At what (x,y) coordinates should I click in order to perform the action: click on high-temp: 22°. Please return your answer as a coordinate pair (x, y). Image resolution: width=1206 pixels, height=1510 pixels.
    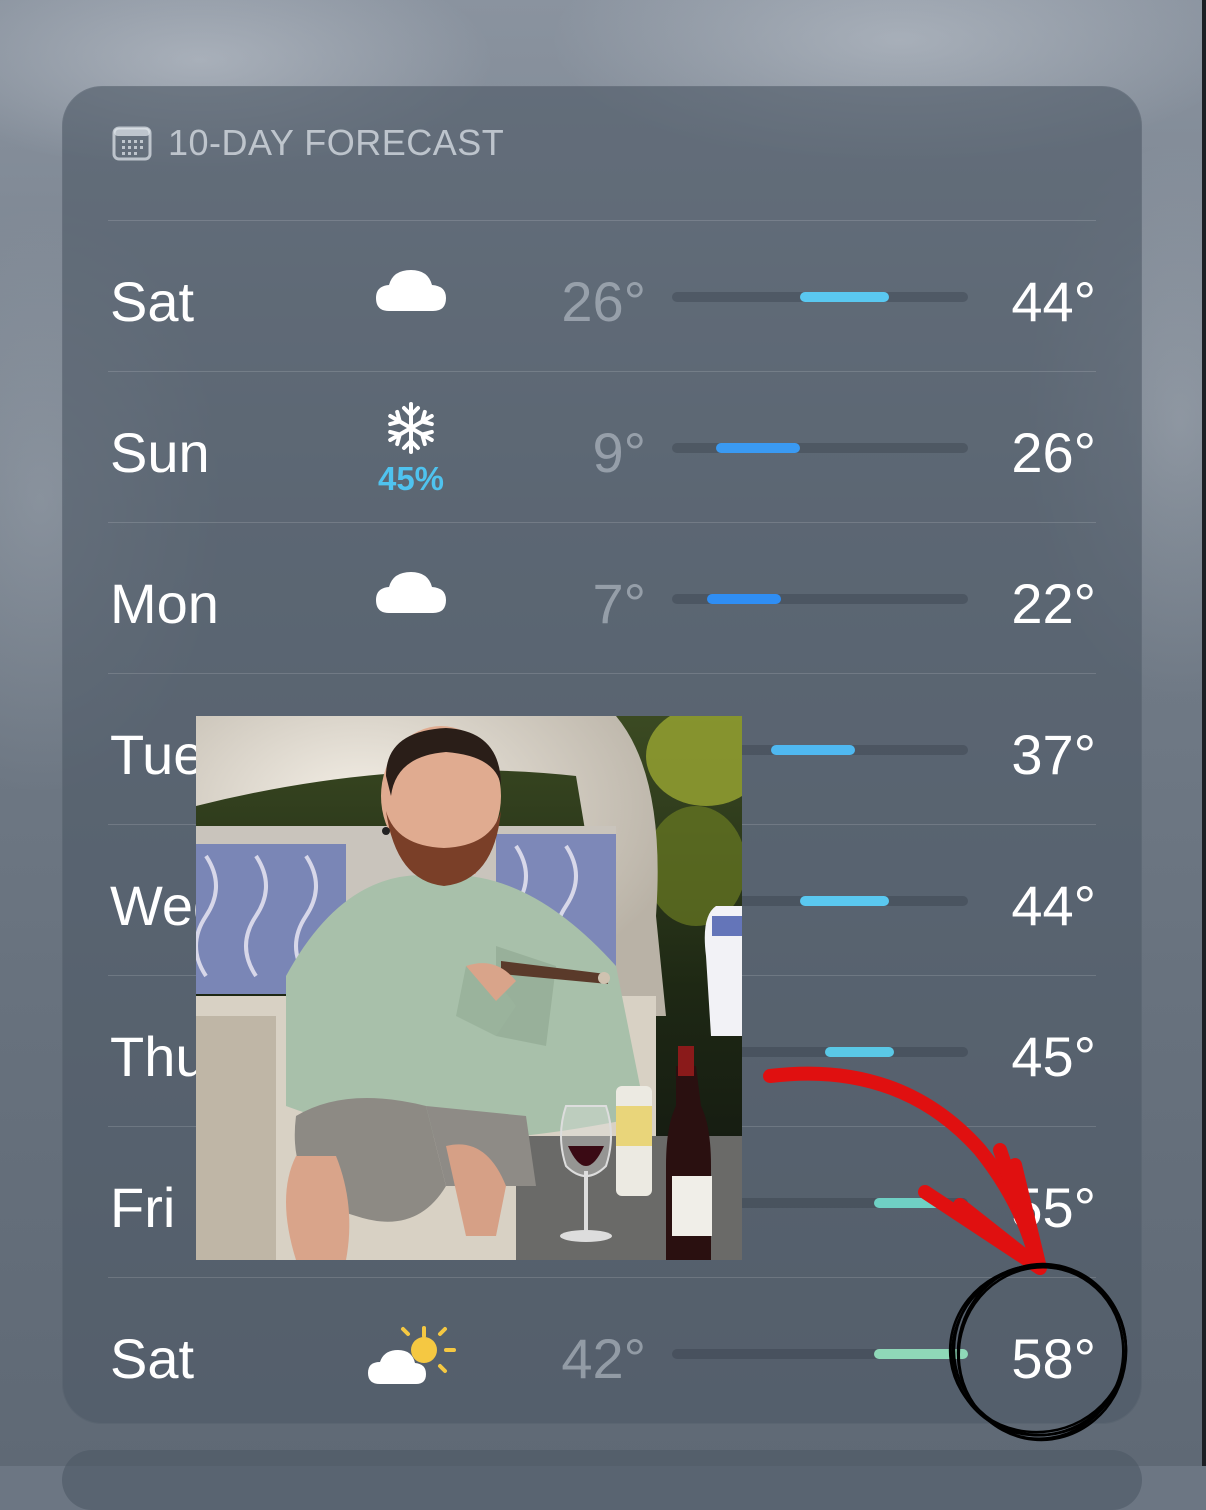
    Looking at the image, I should click on (1053, 603).